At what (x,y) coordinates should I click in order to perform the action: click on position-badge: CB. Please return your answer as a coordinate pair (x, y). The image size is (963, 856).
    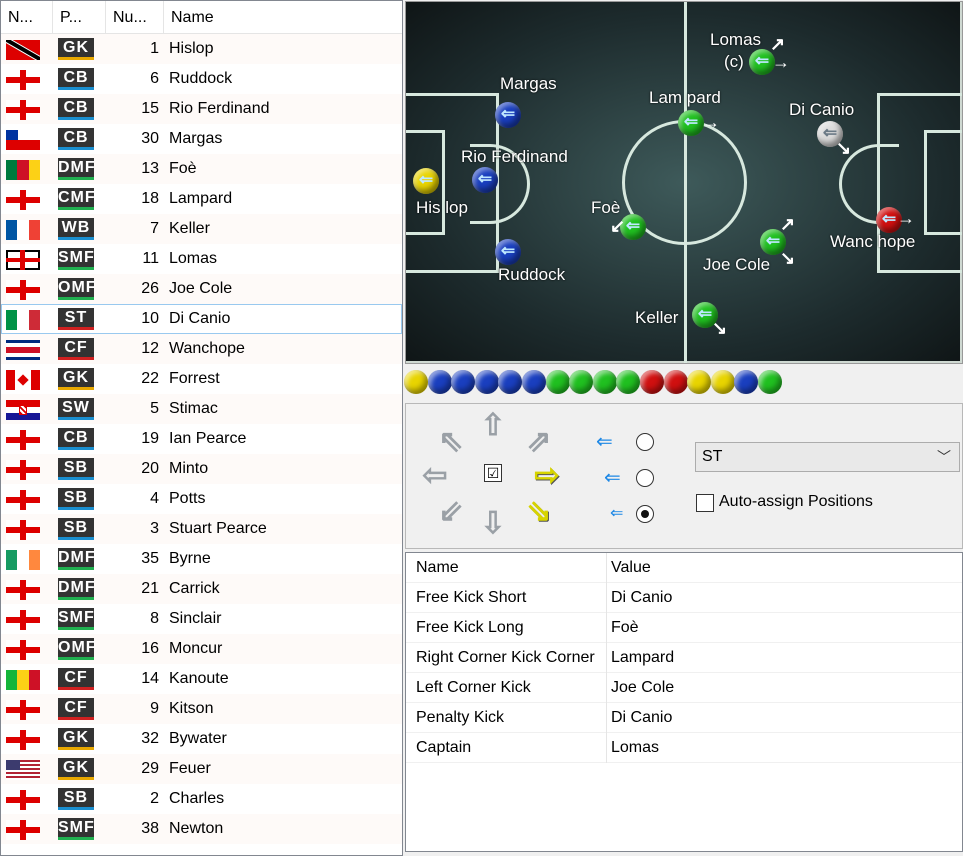
    Looking at the image, I should click on (76, 79).